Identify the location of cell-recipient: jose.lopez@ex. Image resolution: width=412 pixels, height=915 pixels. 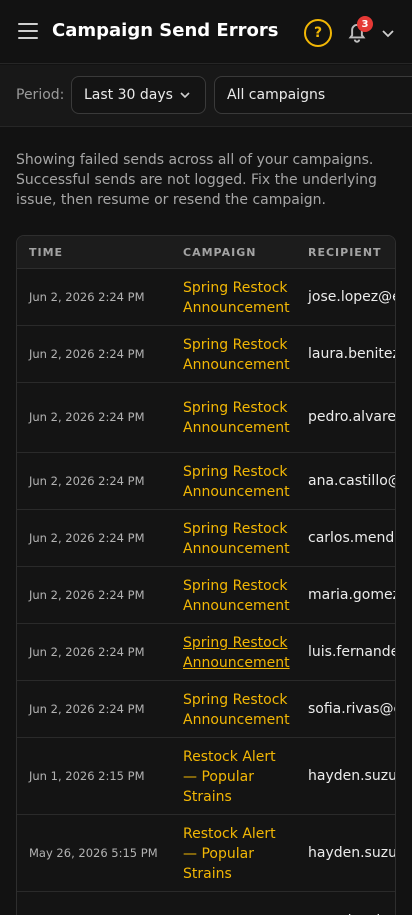
(351, 297).